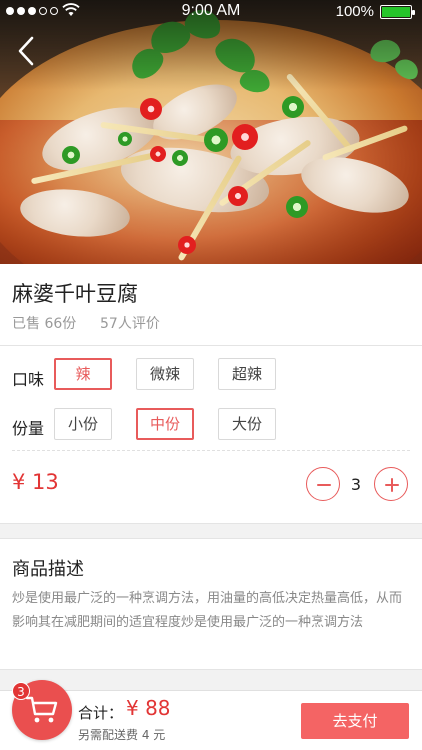 This screenshot has height=750, width=422. I want to click on taste-option-extra-spicy: 超辣, so click(247, 374).